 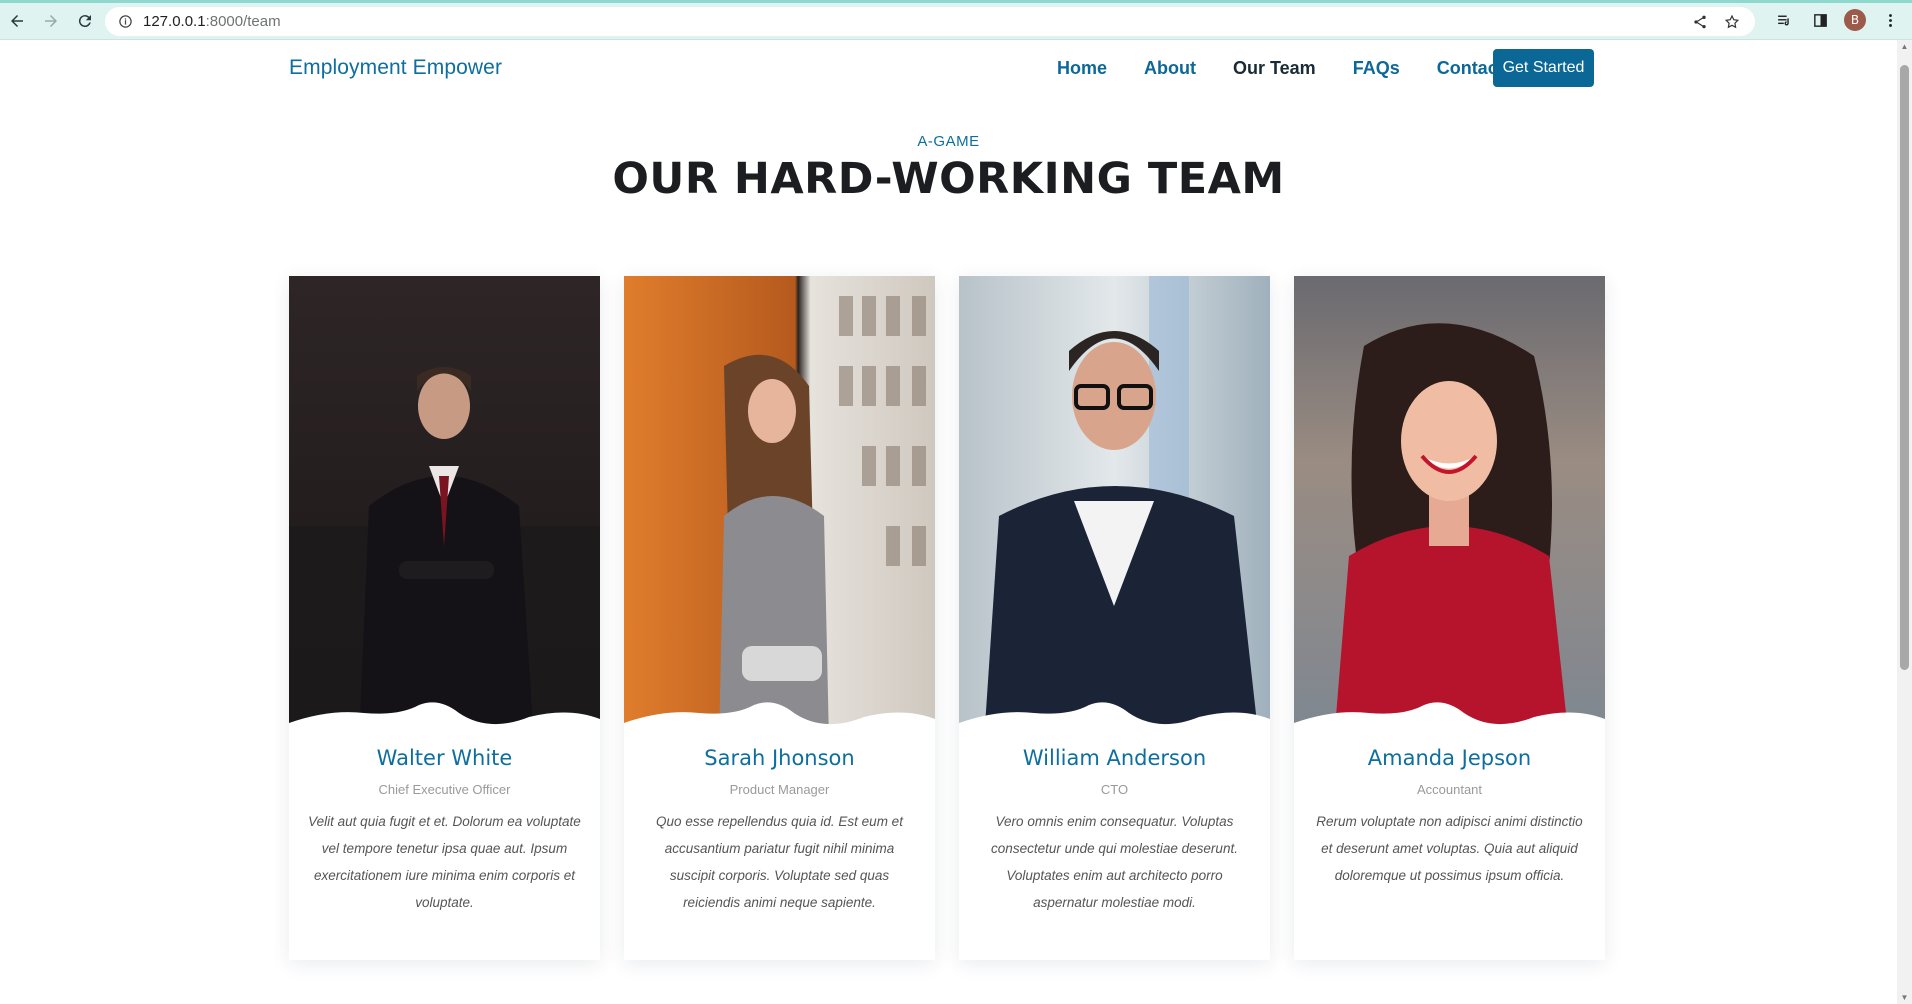 I want to click on member-name: Walter White, so click(x=444, y=758).